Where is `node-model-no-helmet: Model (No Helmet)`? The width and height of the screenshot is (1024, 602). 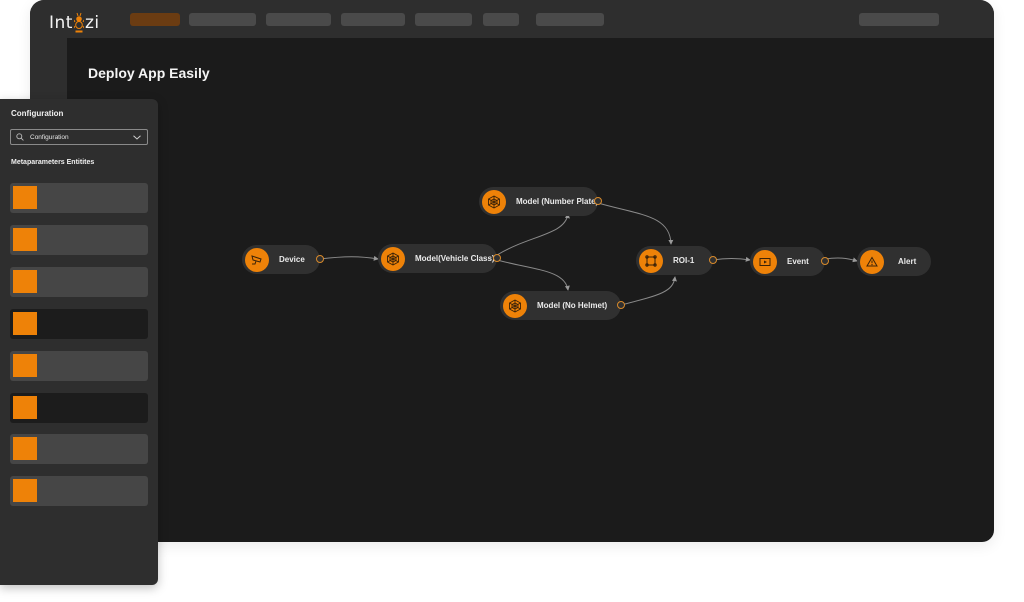 node-model-no-helmet: Model (No Helmet) is located at coordinates (562, 305).